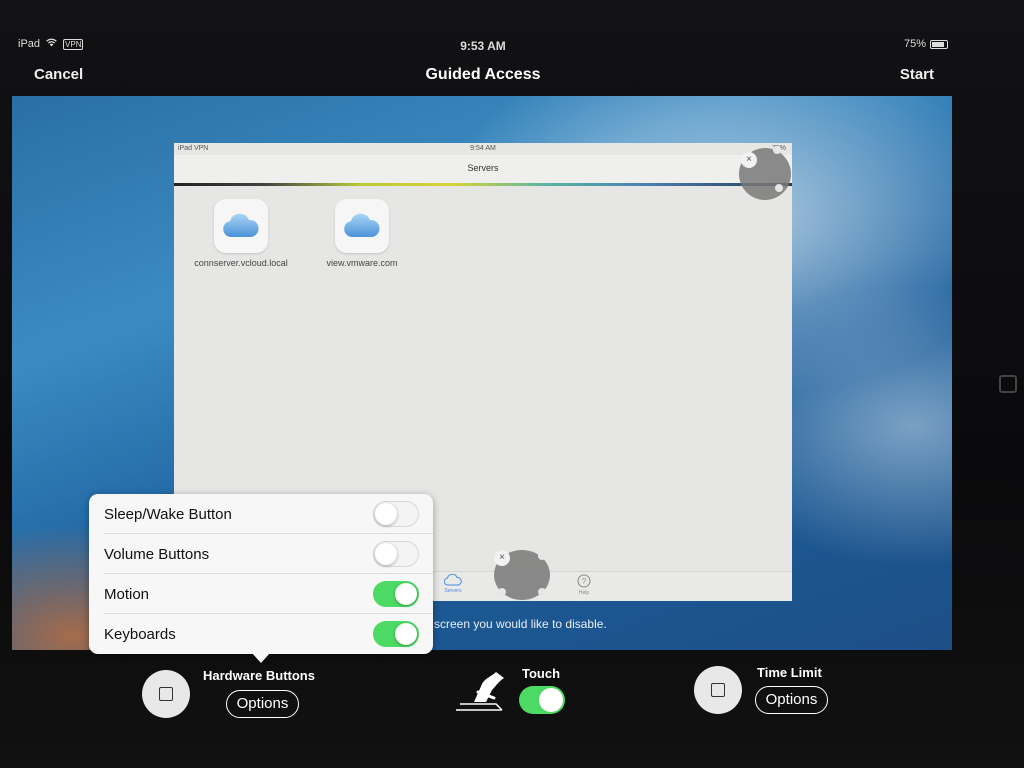 Image resolution: width=1024 pixels, height=768 pixels. Describe the element at coordinates (939, 44) in the screenshot. I see `battery-icon` at that location.